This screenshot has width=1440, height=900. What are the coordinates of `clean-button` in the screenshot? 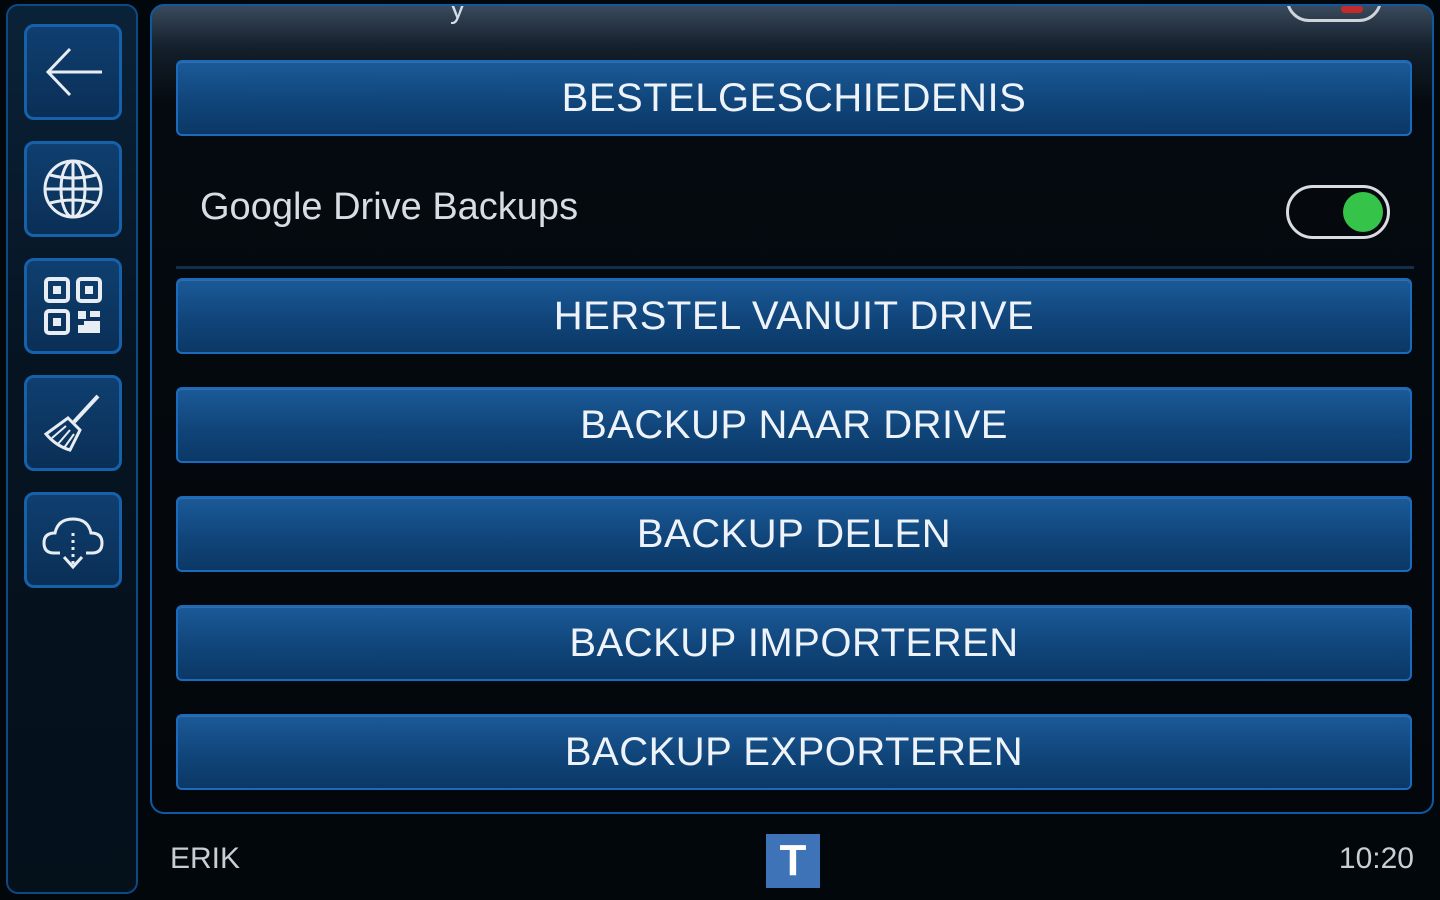 It's located at (73, 423).